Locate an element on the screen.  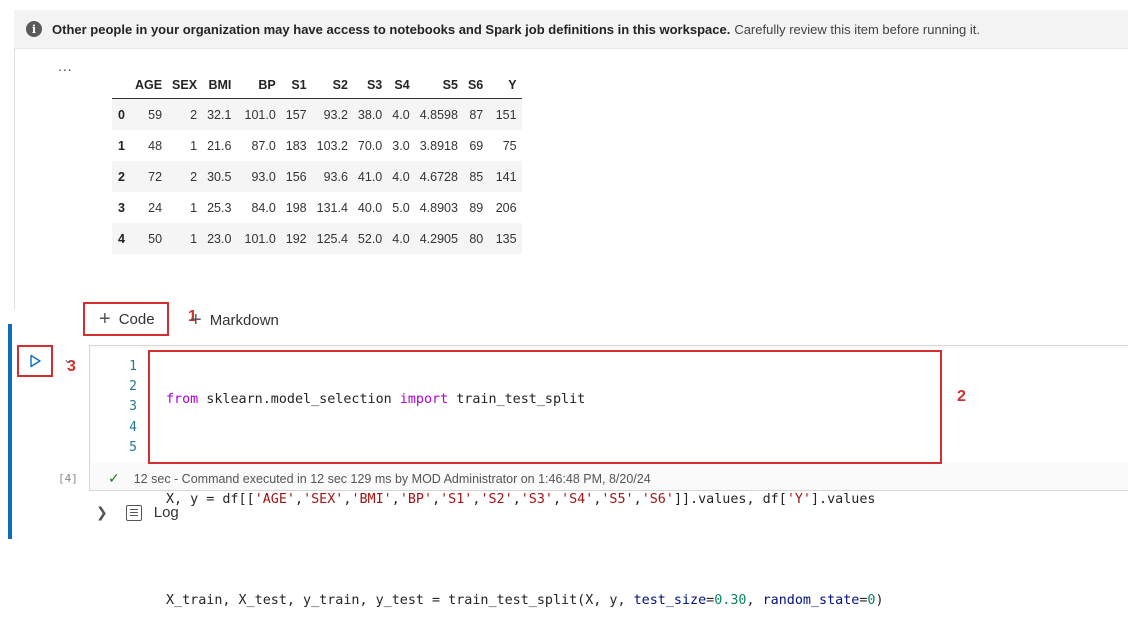
table-cell: 103.2 is located at coordinates (332, 145).